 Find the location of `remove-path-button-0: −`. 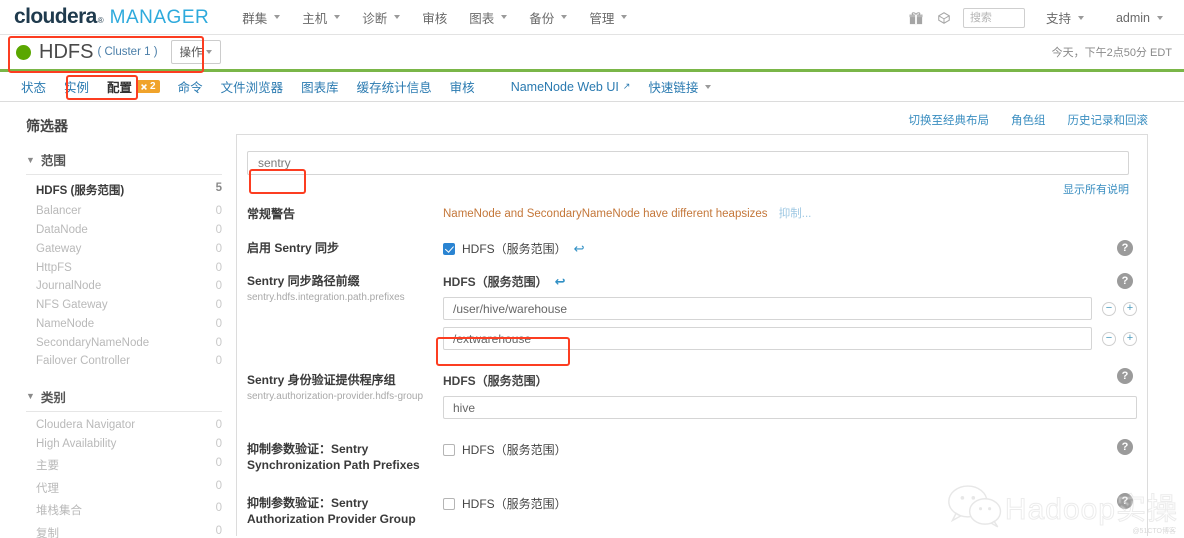

remove-path-button-0: − is located at coordinates (1109, 308).